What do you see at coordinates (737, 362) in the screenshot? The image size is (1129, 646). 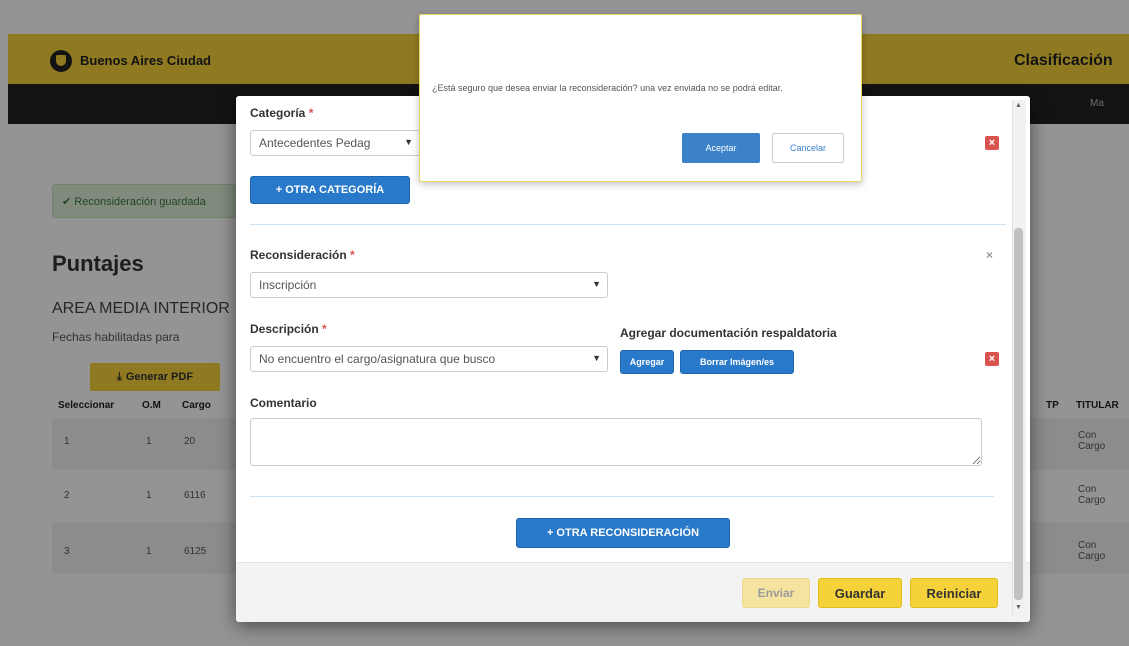 I see `borrar-imagenes-button: Borrar Imágen/es` at bounding box center [737, 362].